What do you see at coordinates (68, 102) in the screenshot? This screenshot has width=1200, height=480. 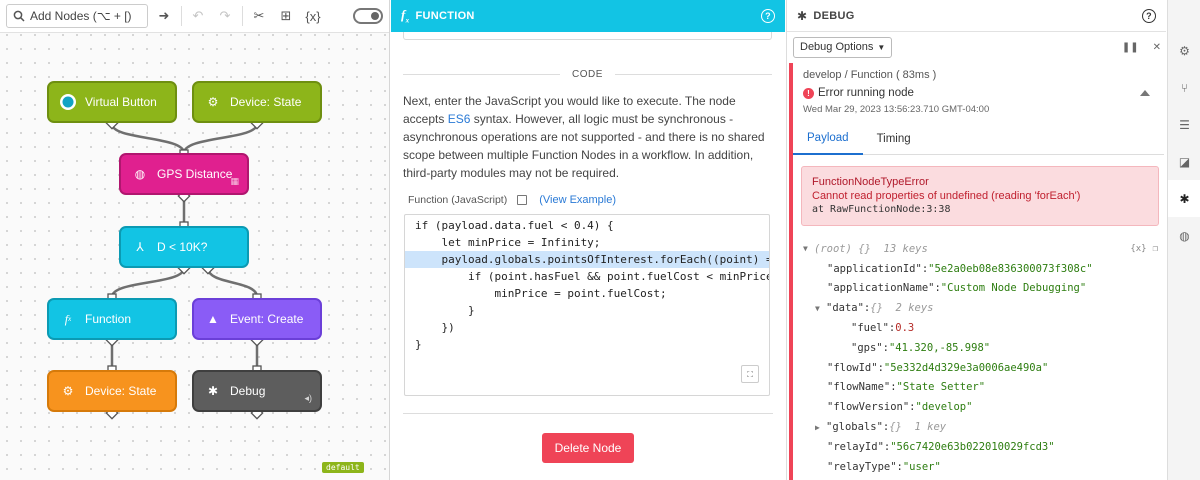 I see `virtual-button-icon` at bounding box center [68, 102].